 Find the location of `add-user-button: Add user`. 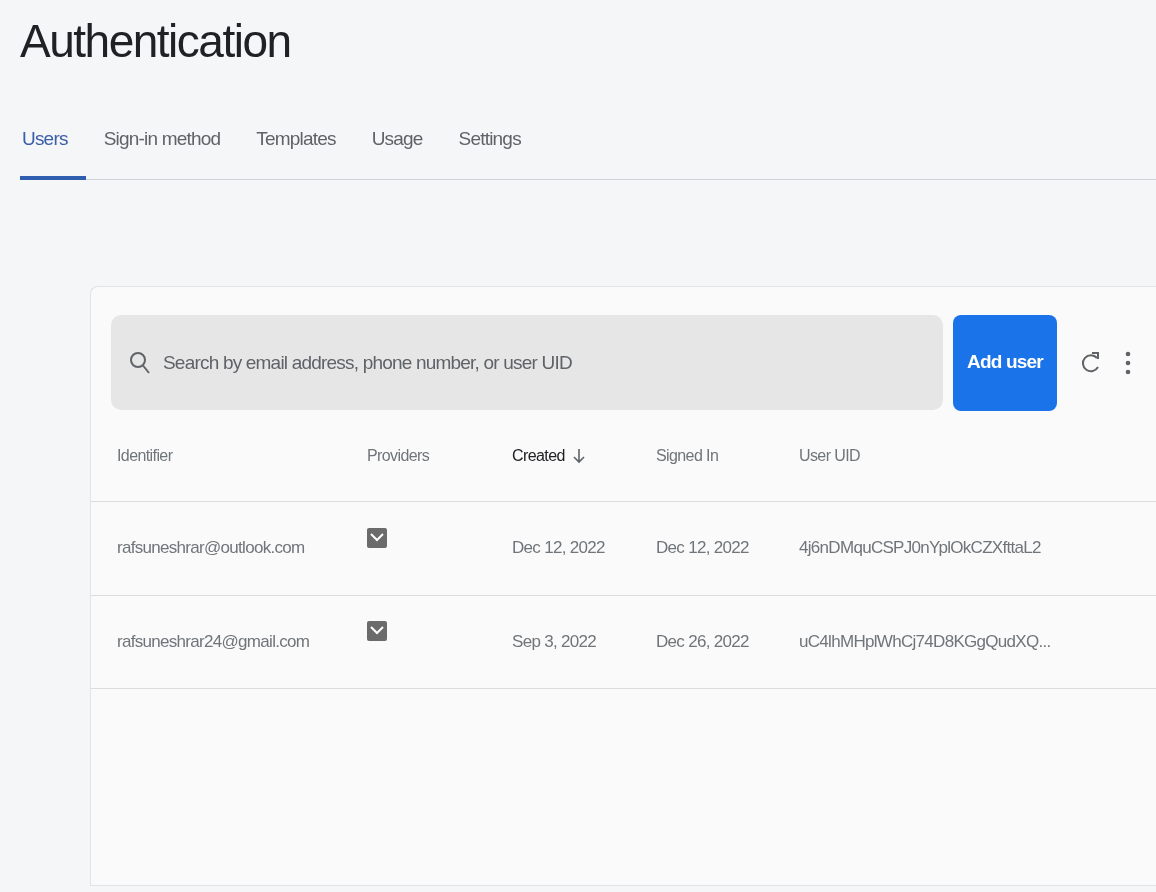

add-user-button: Add user is located at coordinates (1005, 362).